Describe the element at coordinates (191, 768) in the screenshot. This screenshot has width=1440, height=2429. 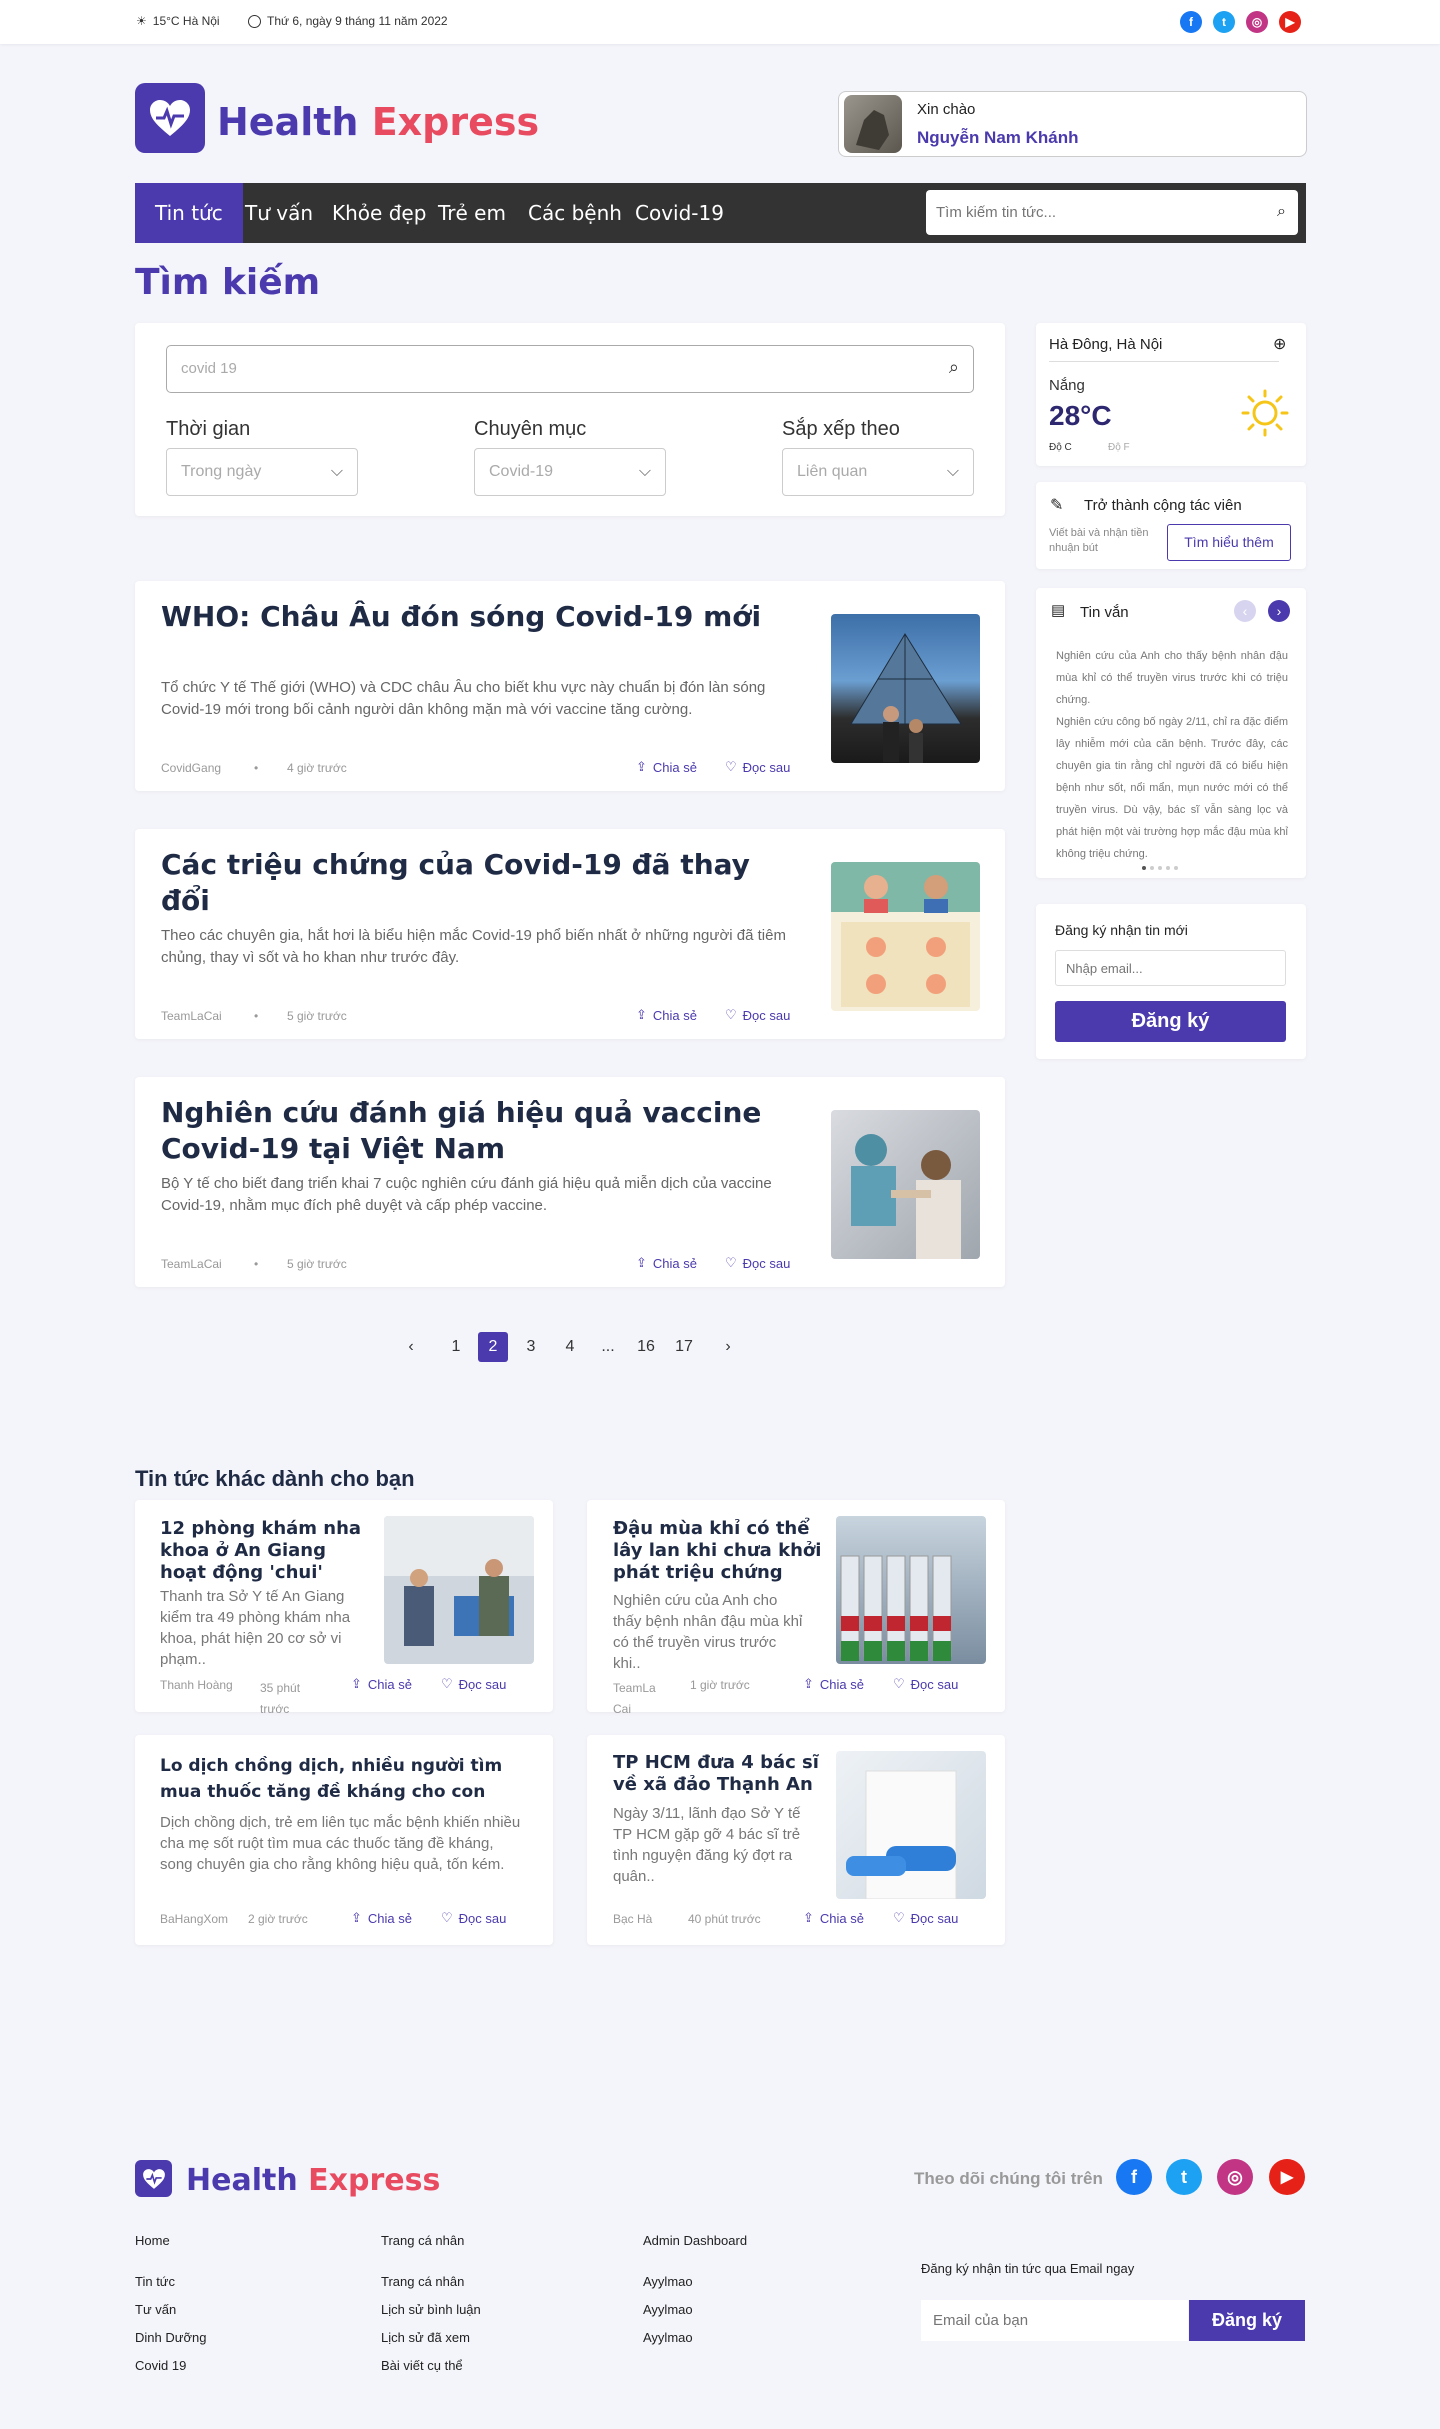
I see `result-author: CovidGang` at that location.